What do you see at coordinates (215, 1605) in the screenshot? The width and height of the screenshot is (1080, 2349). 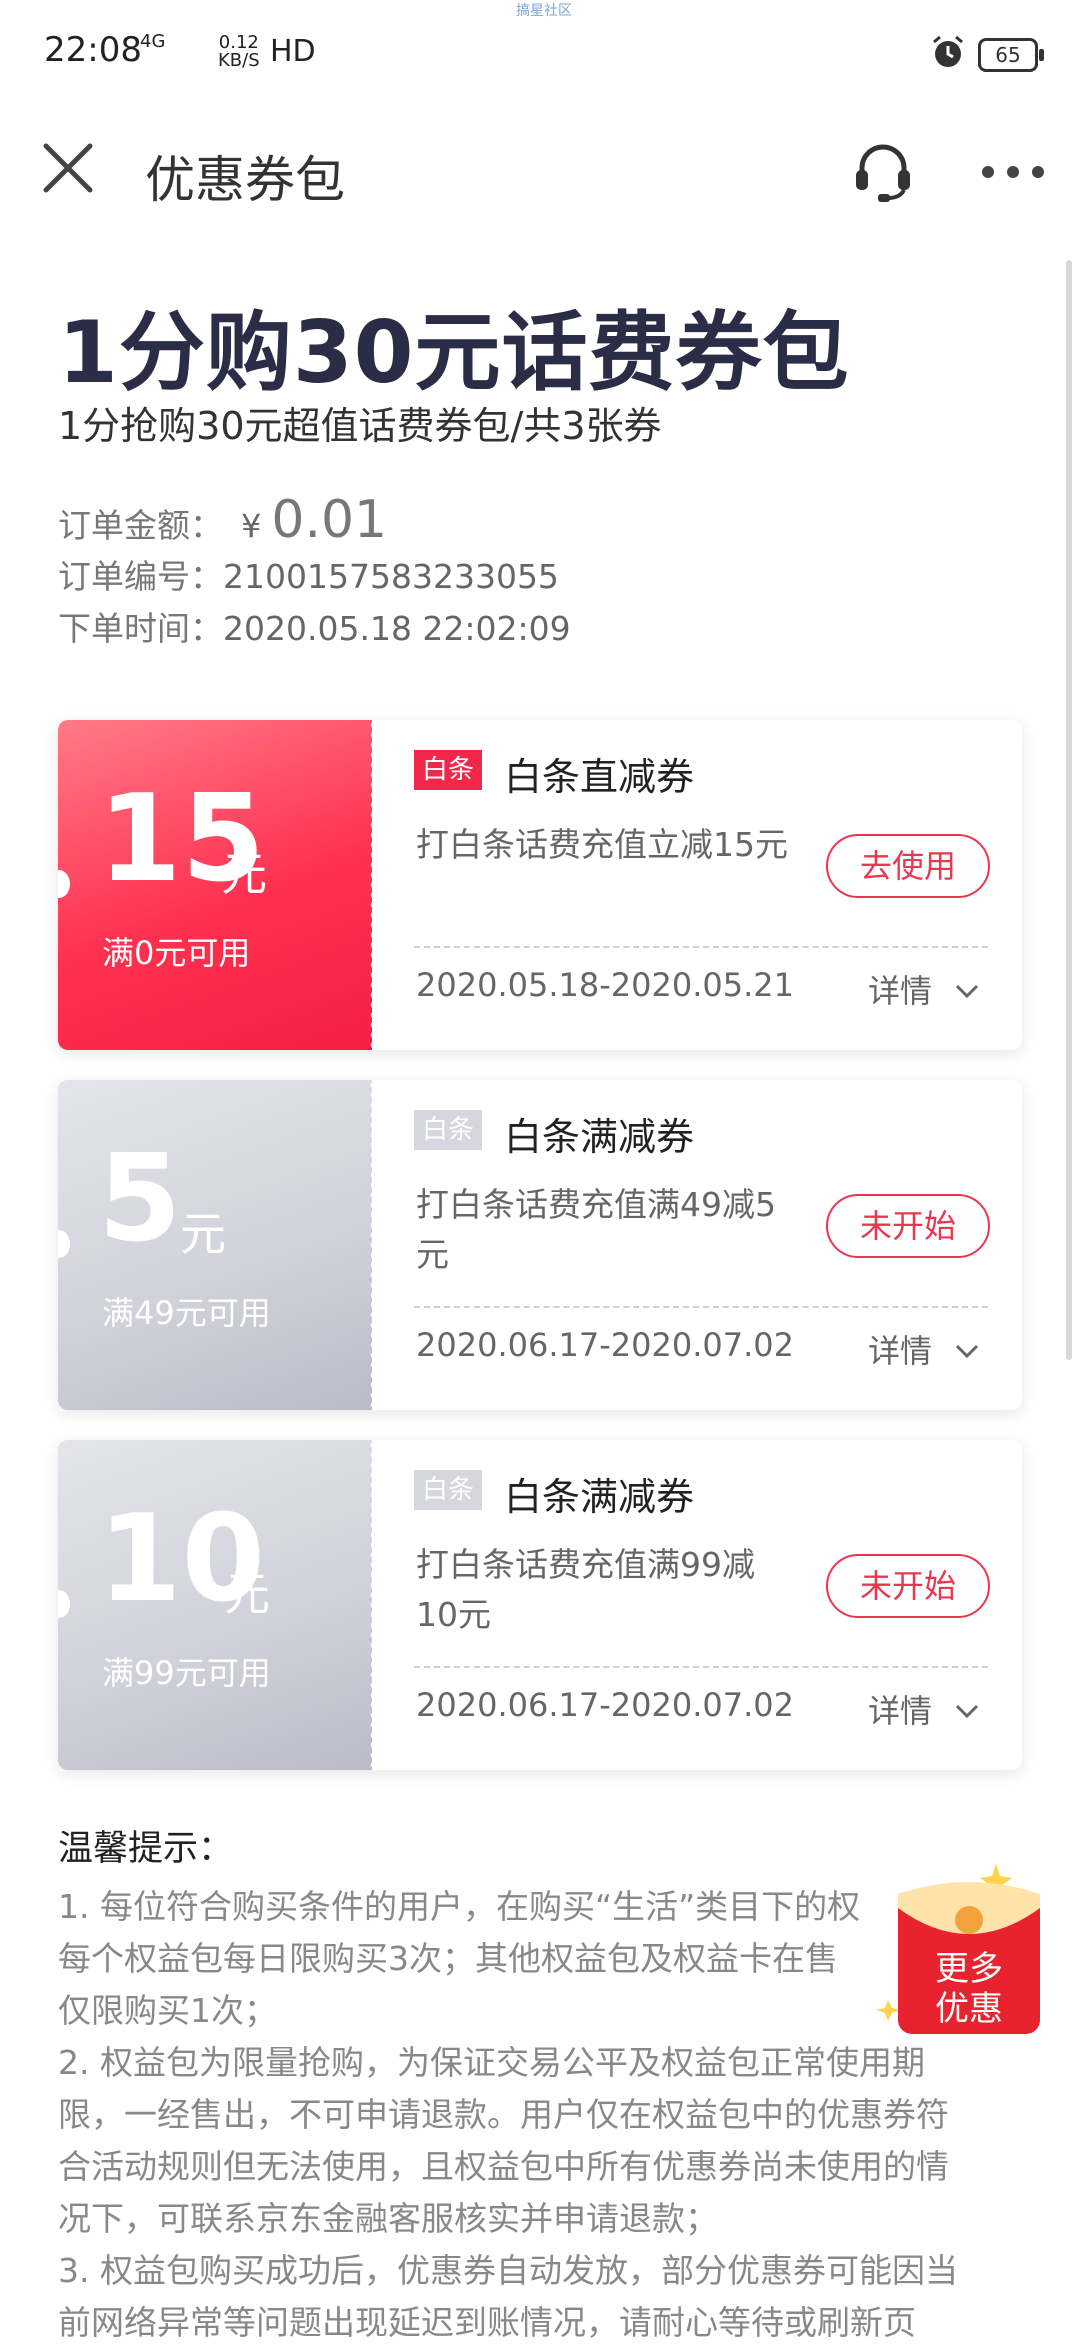 I see `coupon-value-panel: 10 元 满99元可用` at bounding box center [215, 1605].